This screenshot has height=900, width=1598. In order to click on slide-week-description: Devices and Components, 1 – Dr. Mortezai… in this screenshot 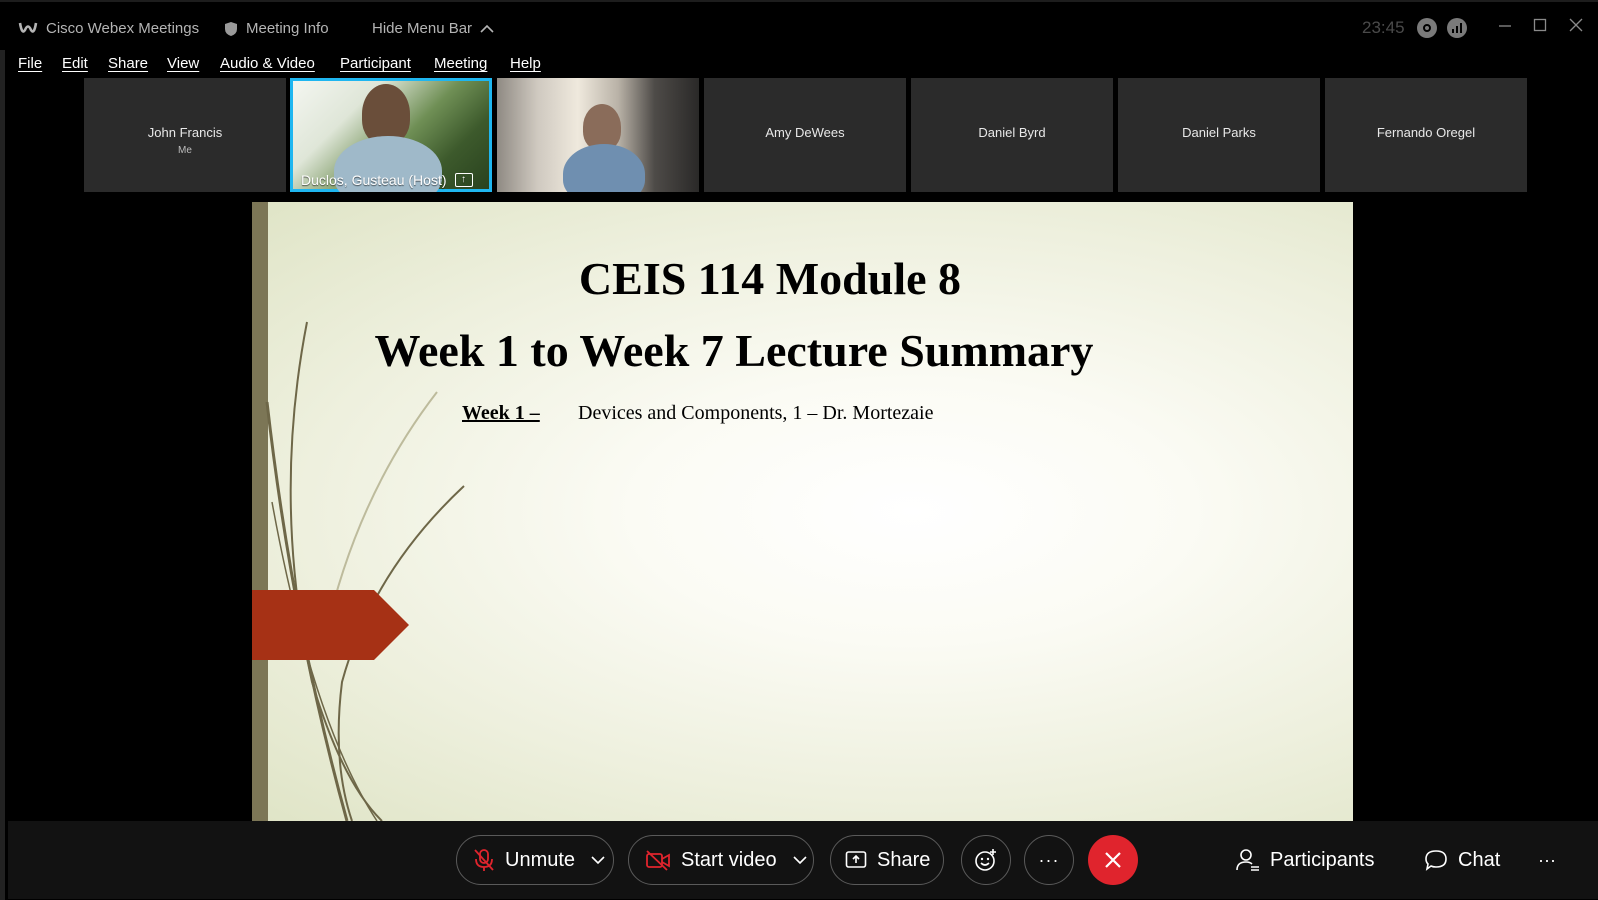, I will do `click(756, 413)`.